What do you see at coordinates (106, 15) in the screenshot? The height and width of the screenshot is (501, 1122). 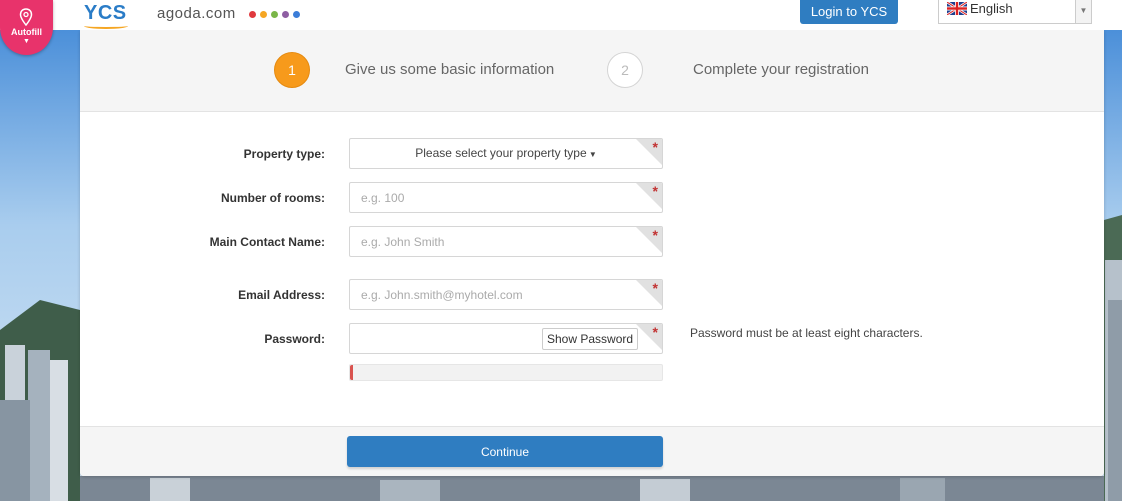 I see `ycs-logo: YCS` at bounding box center [106, 15].